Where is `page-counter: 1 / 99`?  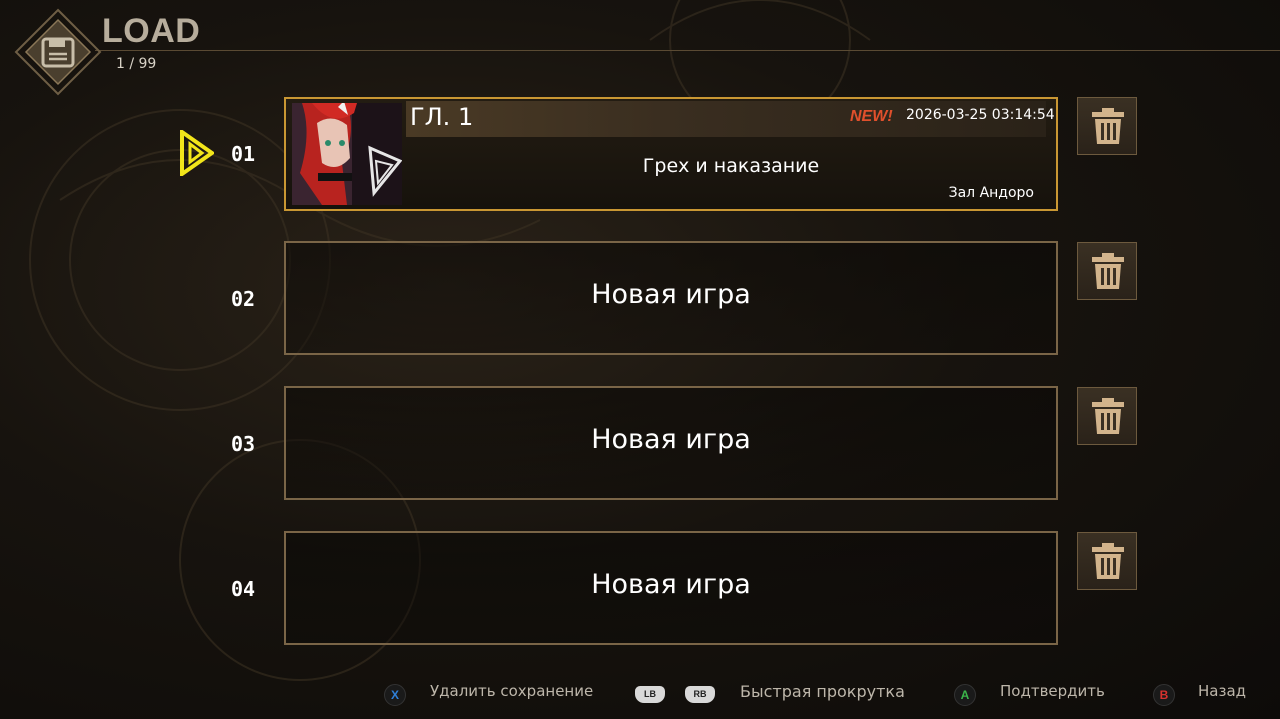
page-counter: 1 / 99 is located at coordinates (136, 64).